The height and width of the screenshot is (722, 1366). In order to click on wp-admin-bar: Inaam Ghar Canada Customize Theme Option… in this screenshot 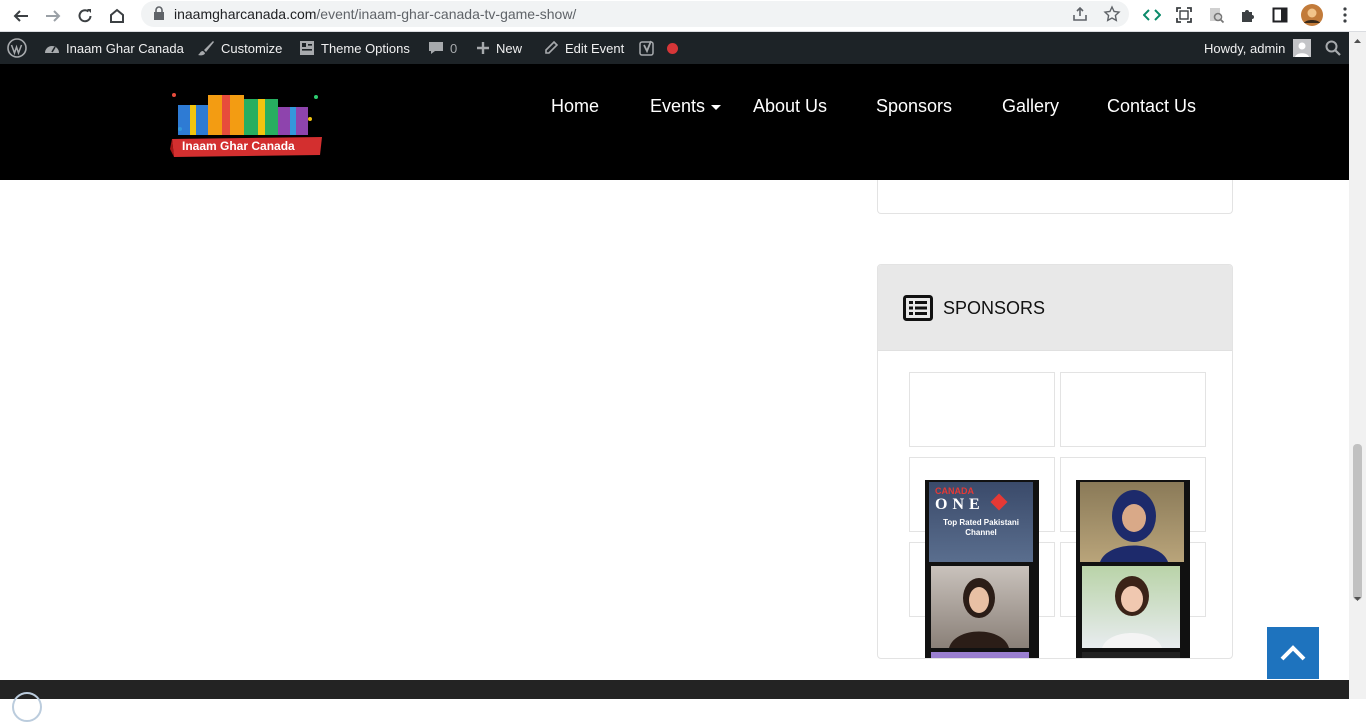, I will do `click(674, 48)`.